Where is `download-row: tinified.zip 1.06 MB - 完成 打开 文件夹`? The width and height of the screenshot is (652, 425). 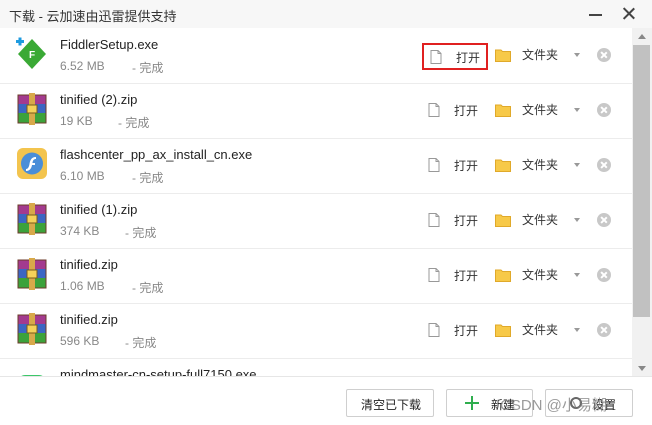
download-row: tinified.zip 1.06 MB - 完成 打开 文件夹 is located at coordinates (316, 276).